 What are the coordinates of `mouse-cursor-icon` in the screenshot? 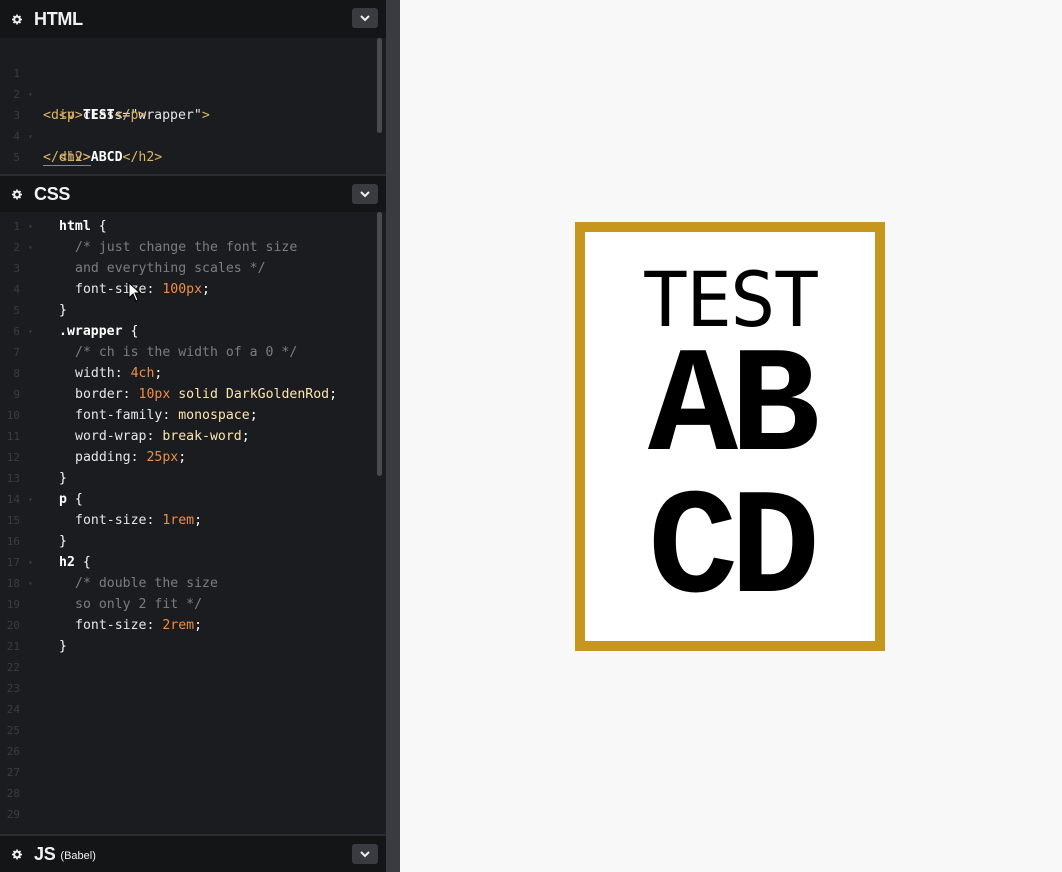 It's located at (135, 292).